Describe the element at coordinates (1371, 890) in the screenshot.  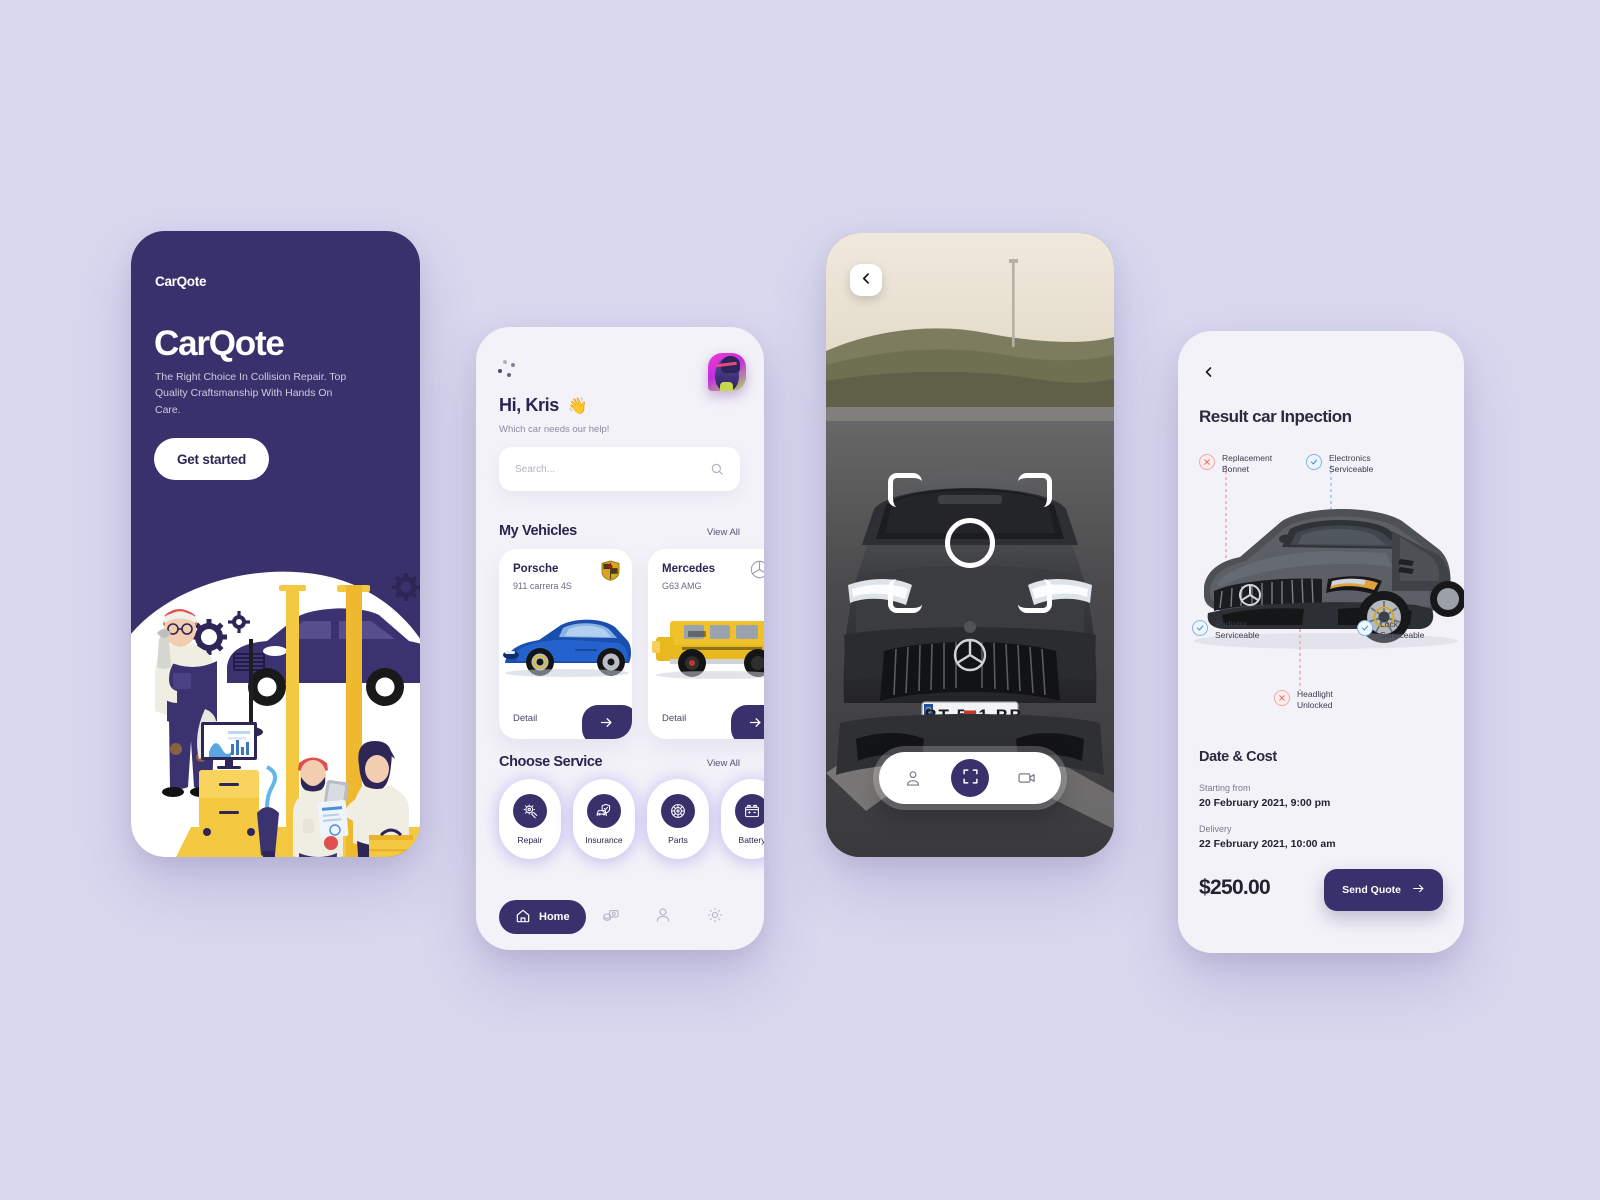
I see `send-quote-label: Send Quote` at that location.